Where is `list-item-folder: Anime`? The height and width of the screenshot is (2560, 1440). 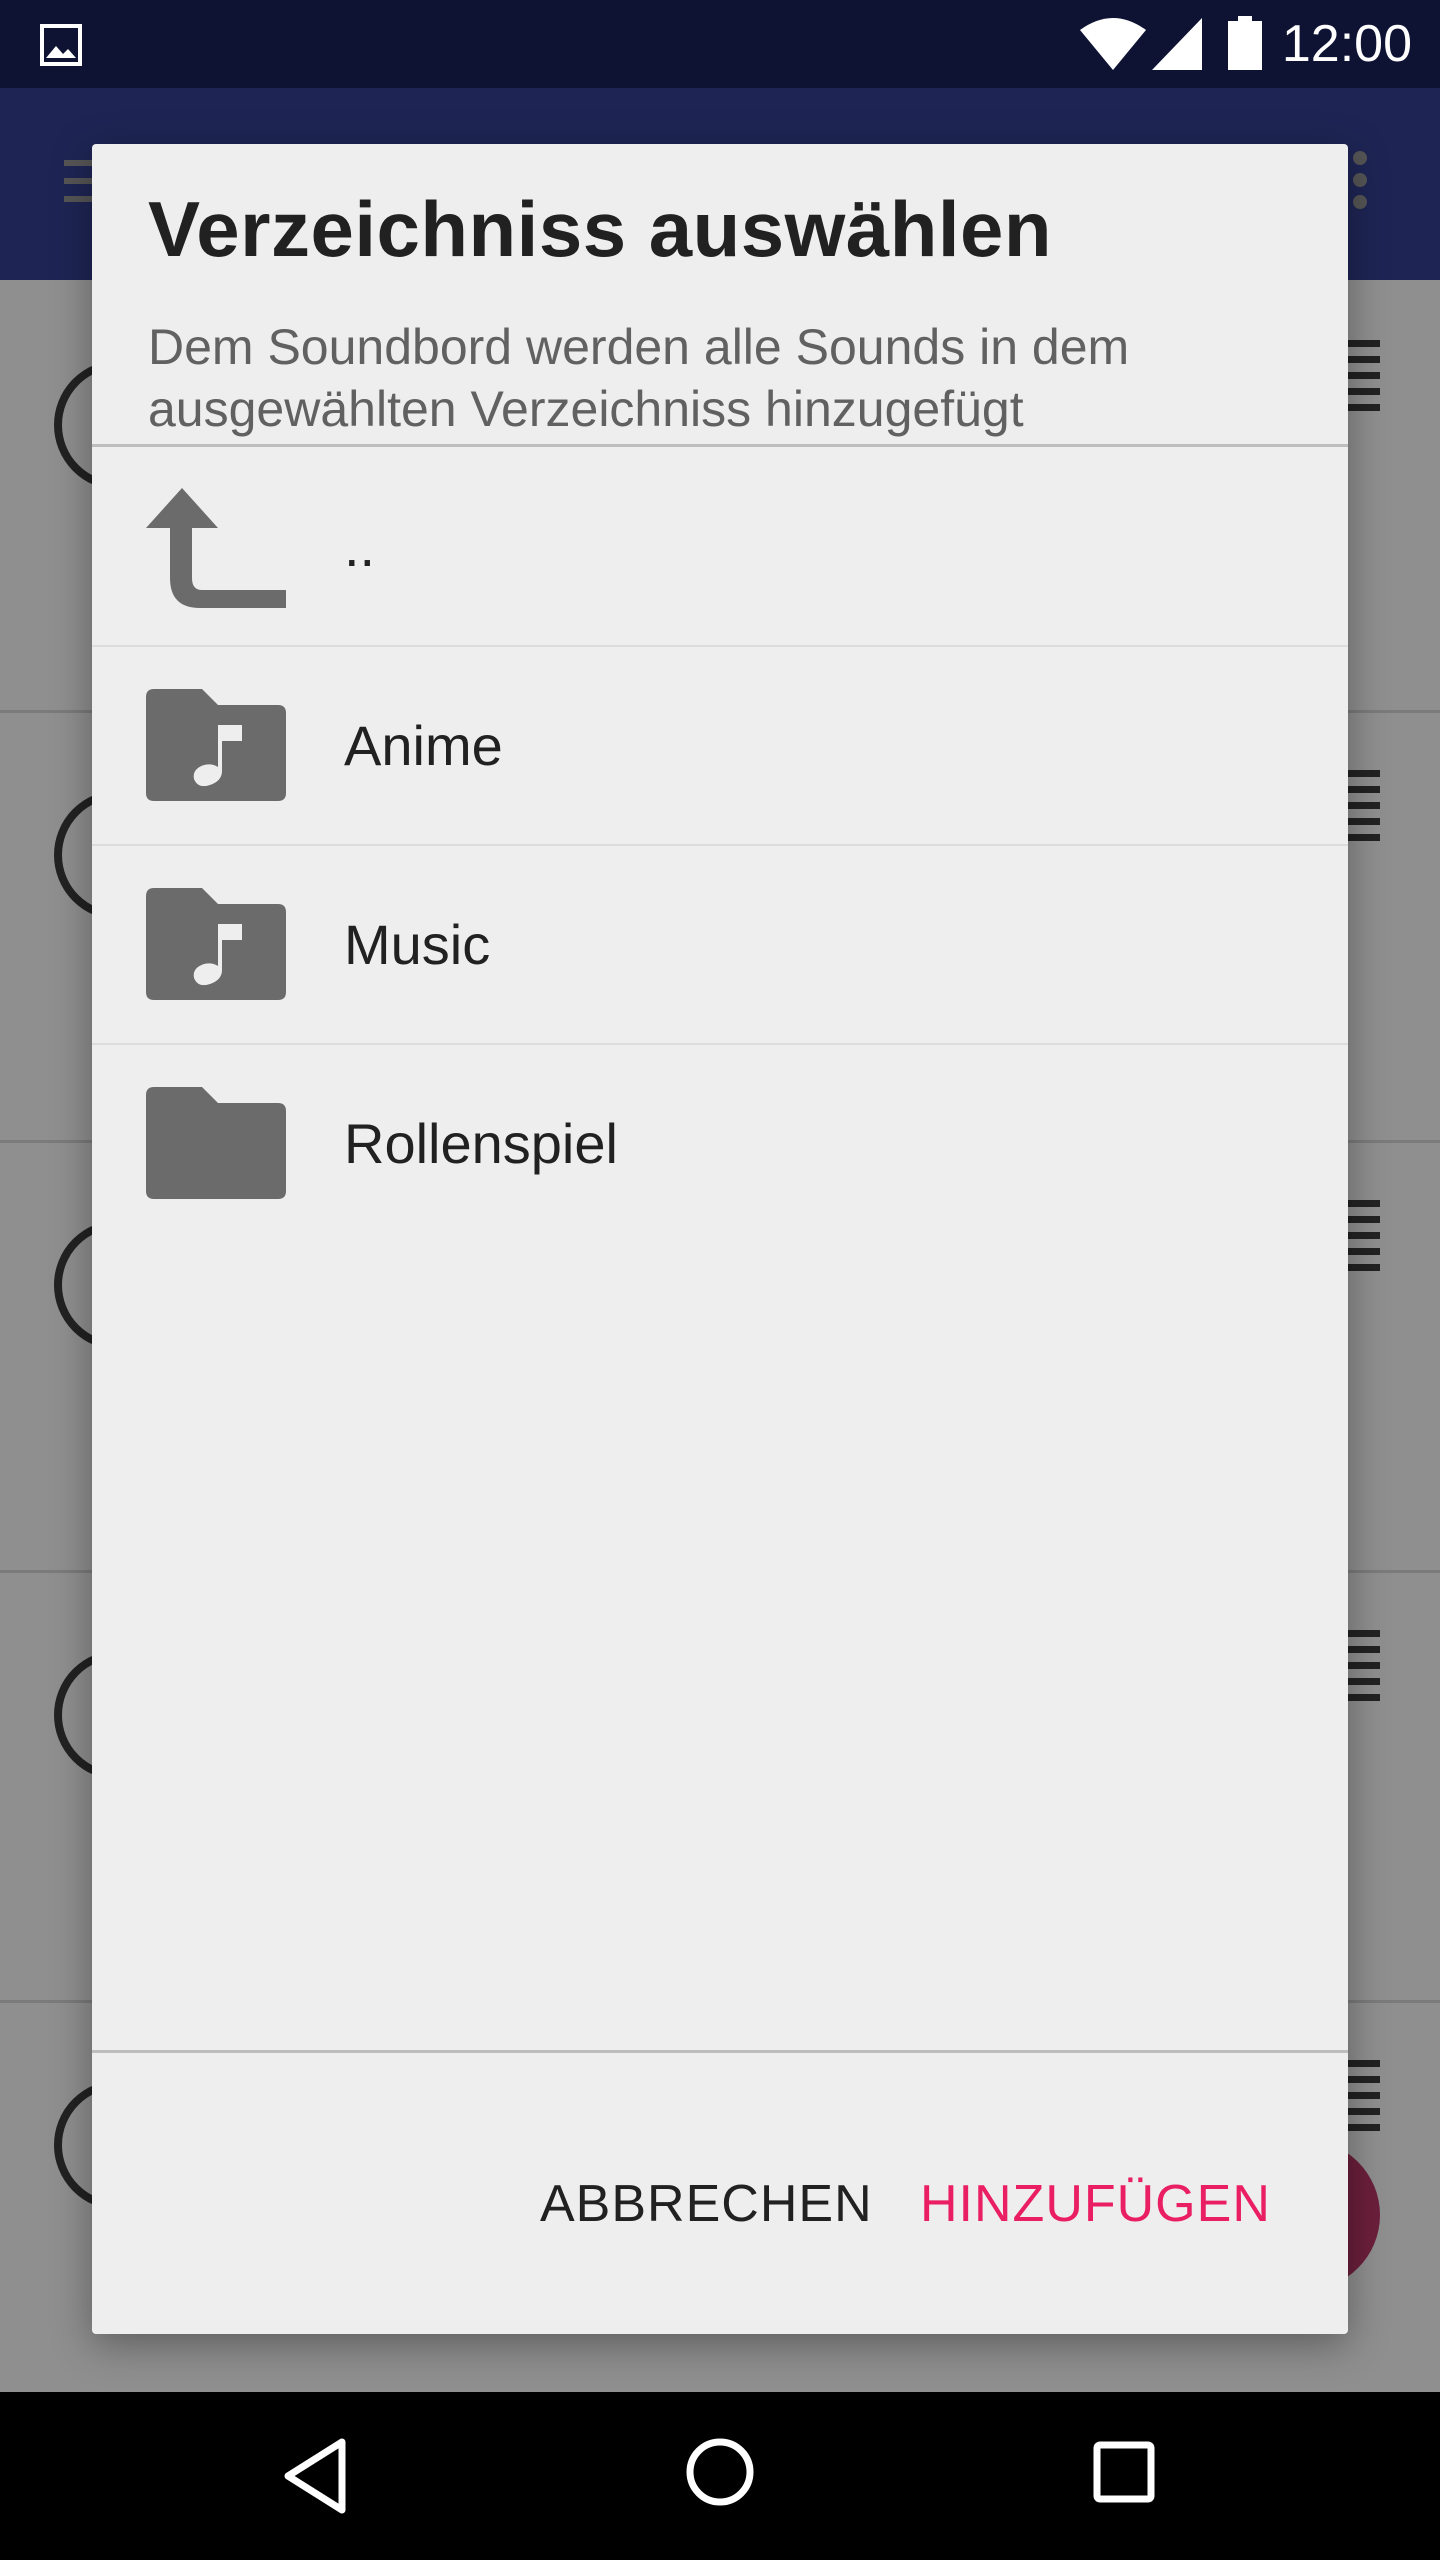
list-item-folder: Anime is located at coordinates (720, 746).